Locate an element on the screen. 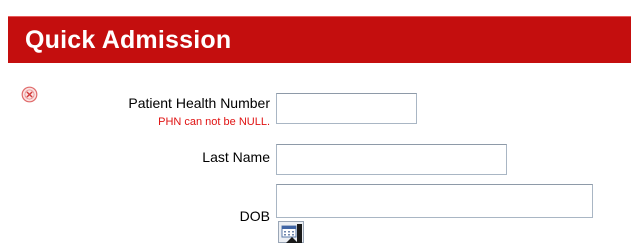 The height and width of the screenshot is (243, 631). calendar-icon is located at coordinates (291, 232).